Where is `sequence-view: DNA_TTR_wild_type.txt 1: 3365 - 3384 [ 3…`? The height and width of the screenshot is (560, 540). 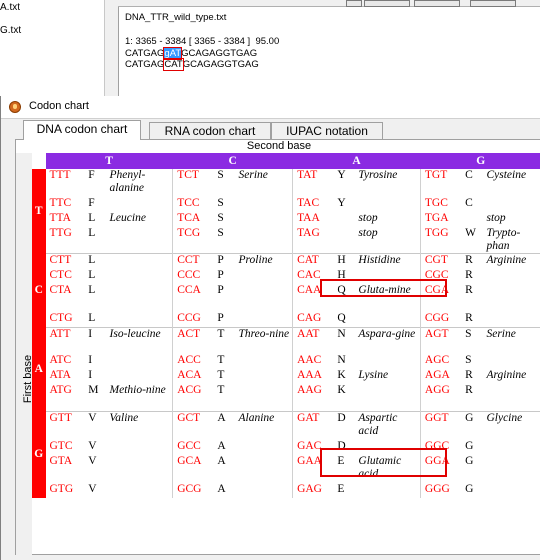
sequence-view: DNA_TTR_wild_type.txt 1: 3365 - 3384 [ 3… is located at coordinates (329, 50).